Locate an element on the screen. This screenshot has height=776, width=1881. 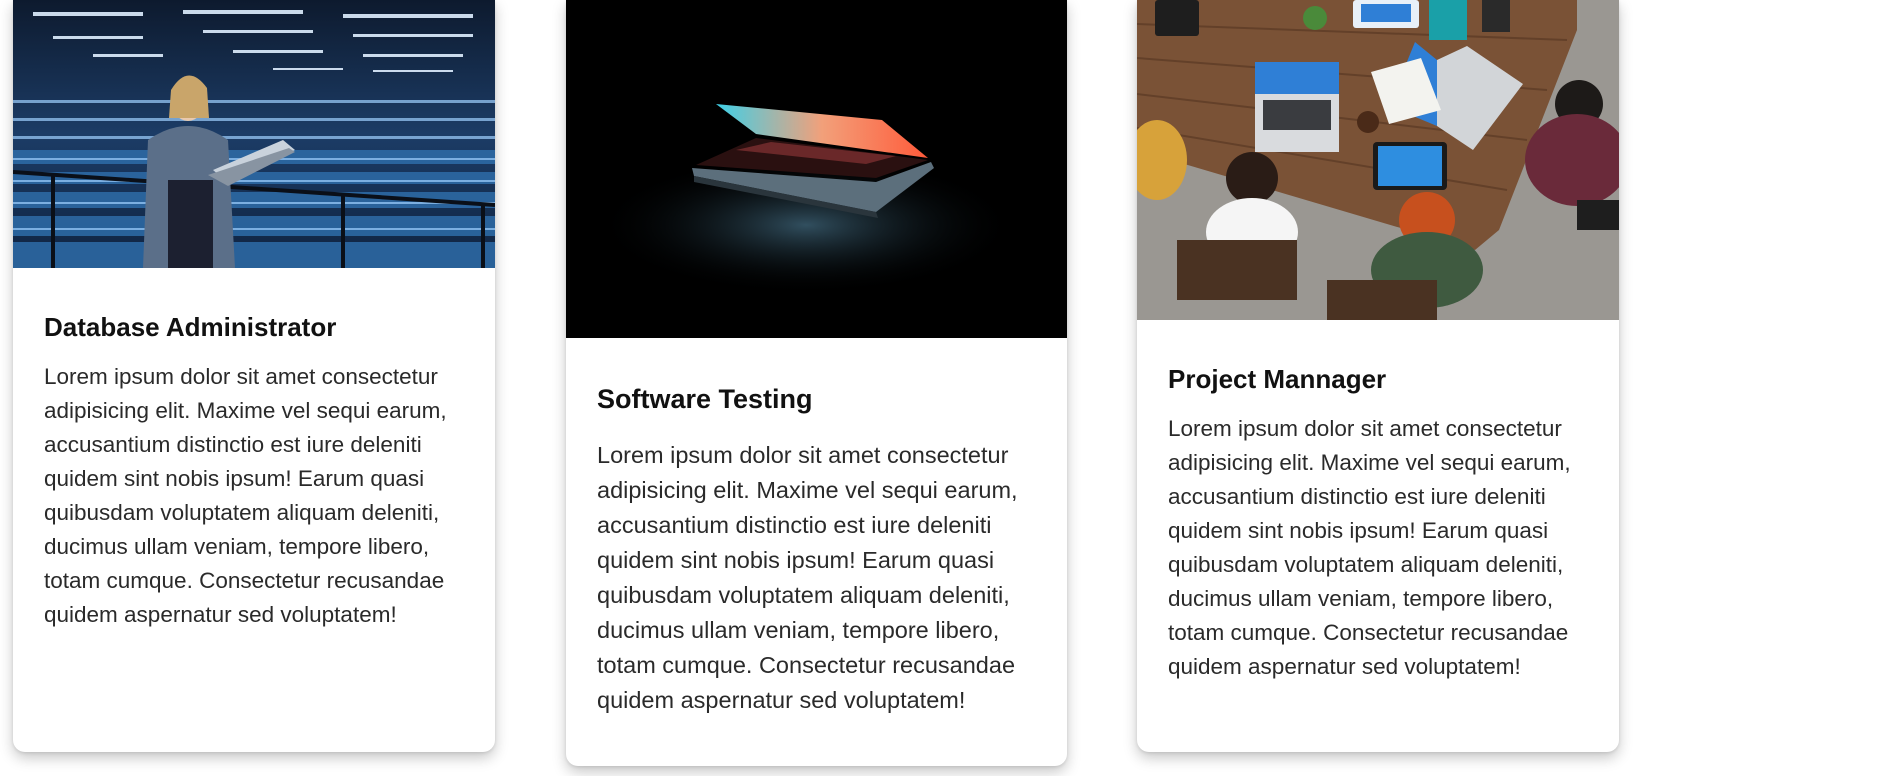
laptop-glow-photo is located at coordinates (816, 169).